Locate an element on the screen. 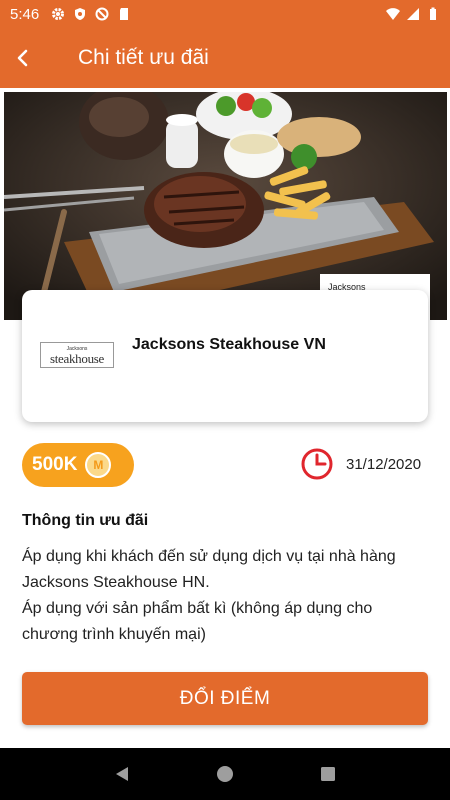 The image size is (450, 800). status-time: 5:46 is located at coordinates (25, 14).